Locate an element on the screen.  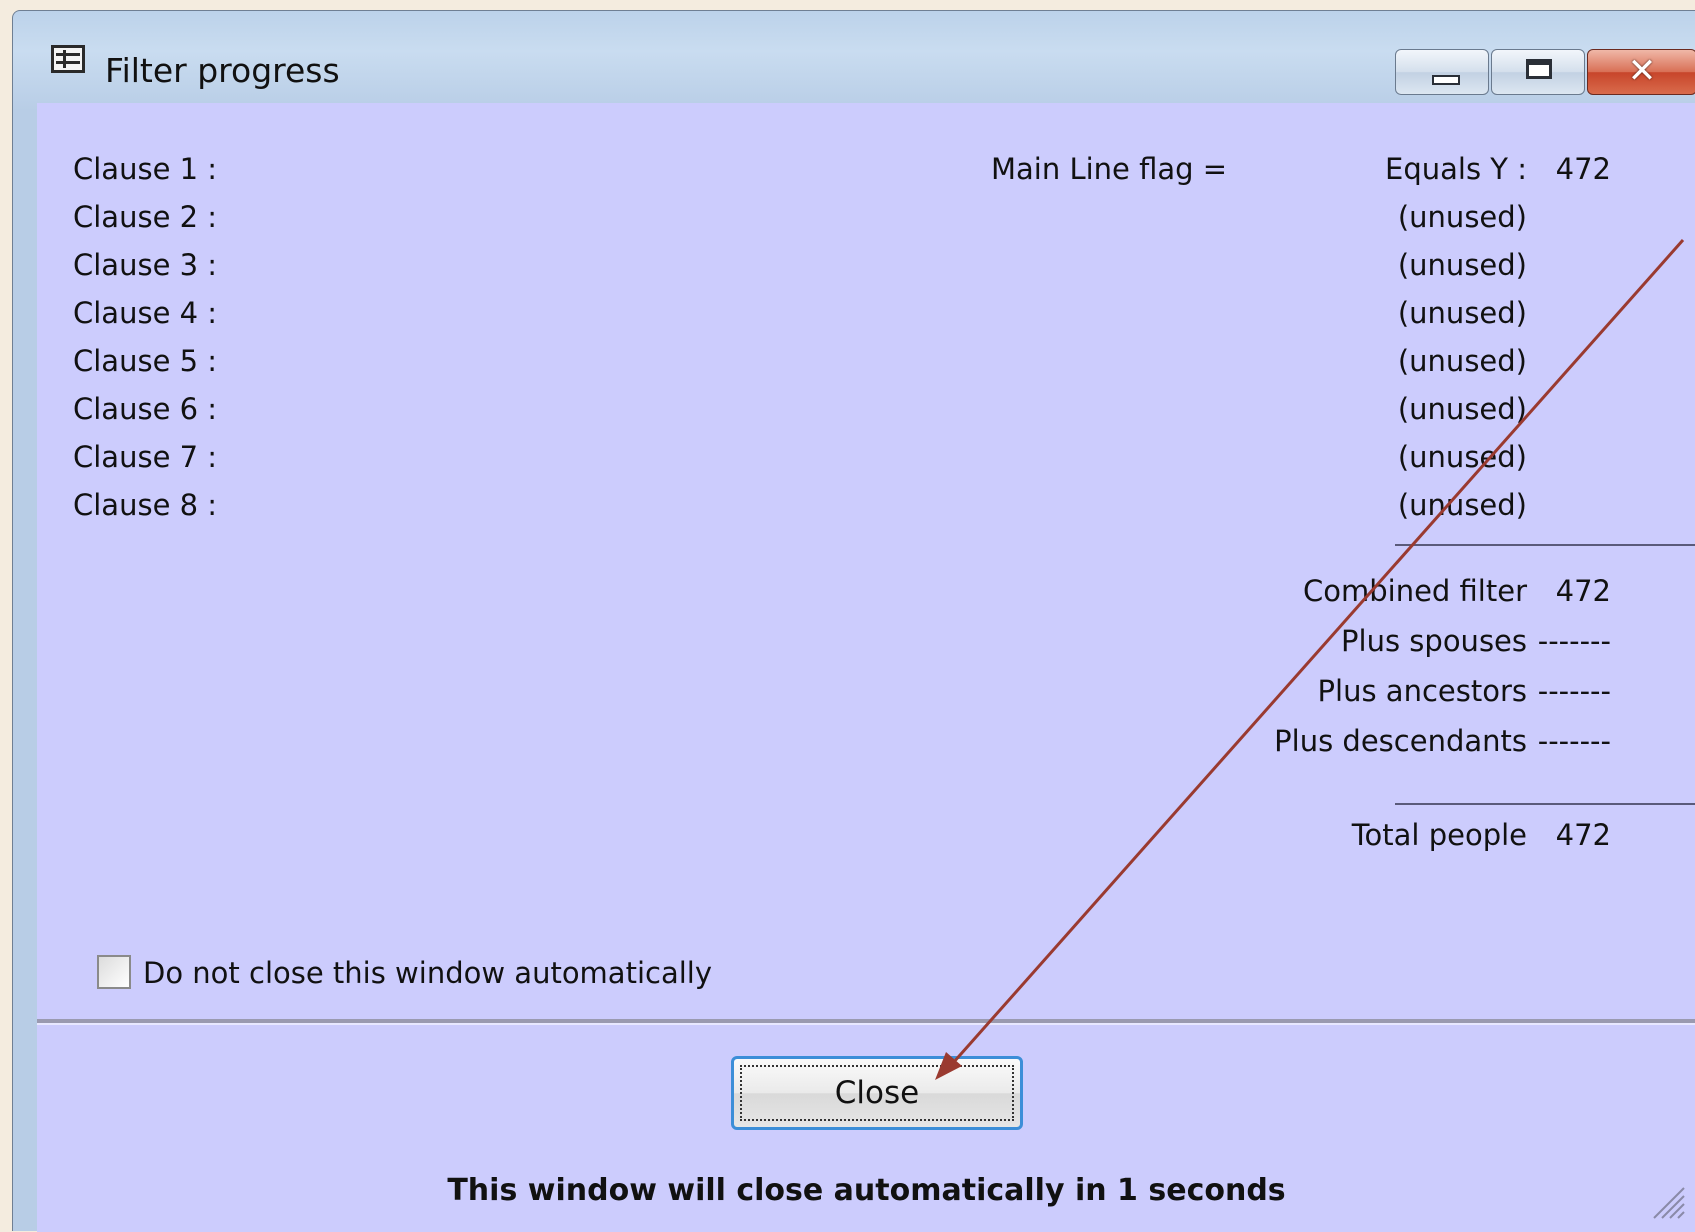
window-title: Filter progress is located at coordinates (222, 70).